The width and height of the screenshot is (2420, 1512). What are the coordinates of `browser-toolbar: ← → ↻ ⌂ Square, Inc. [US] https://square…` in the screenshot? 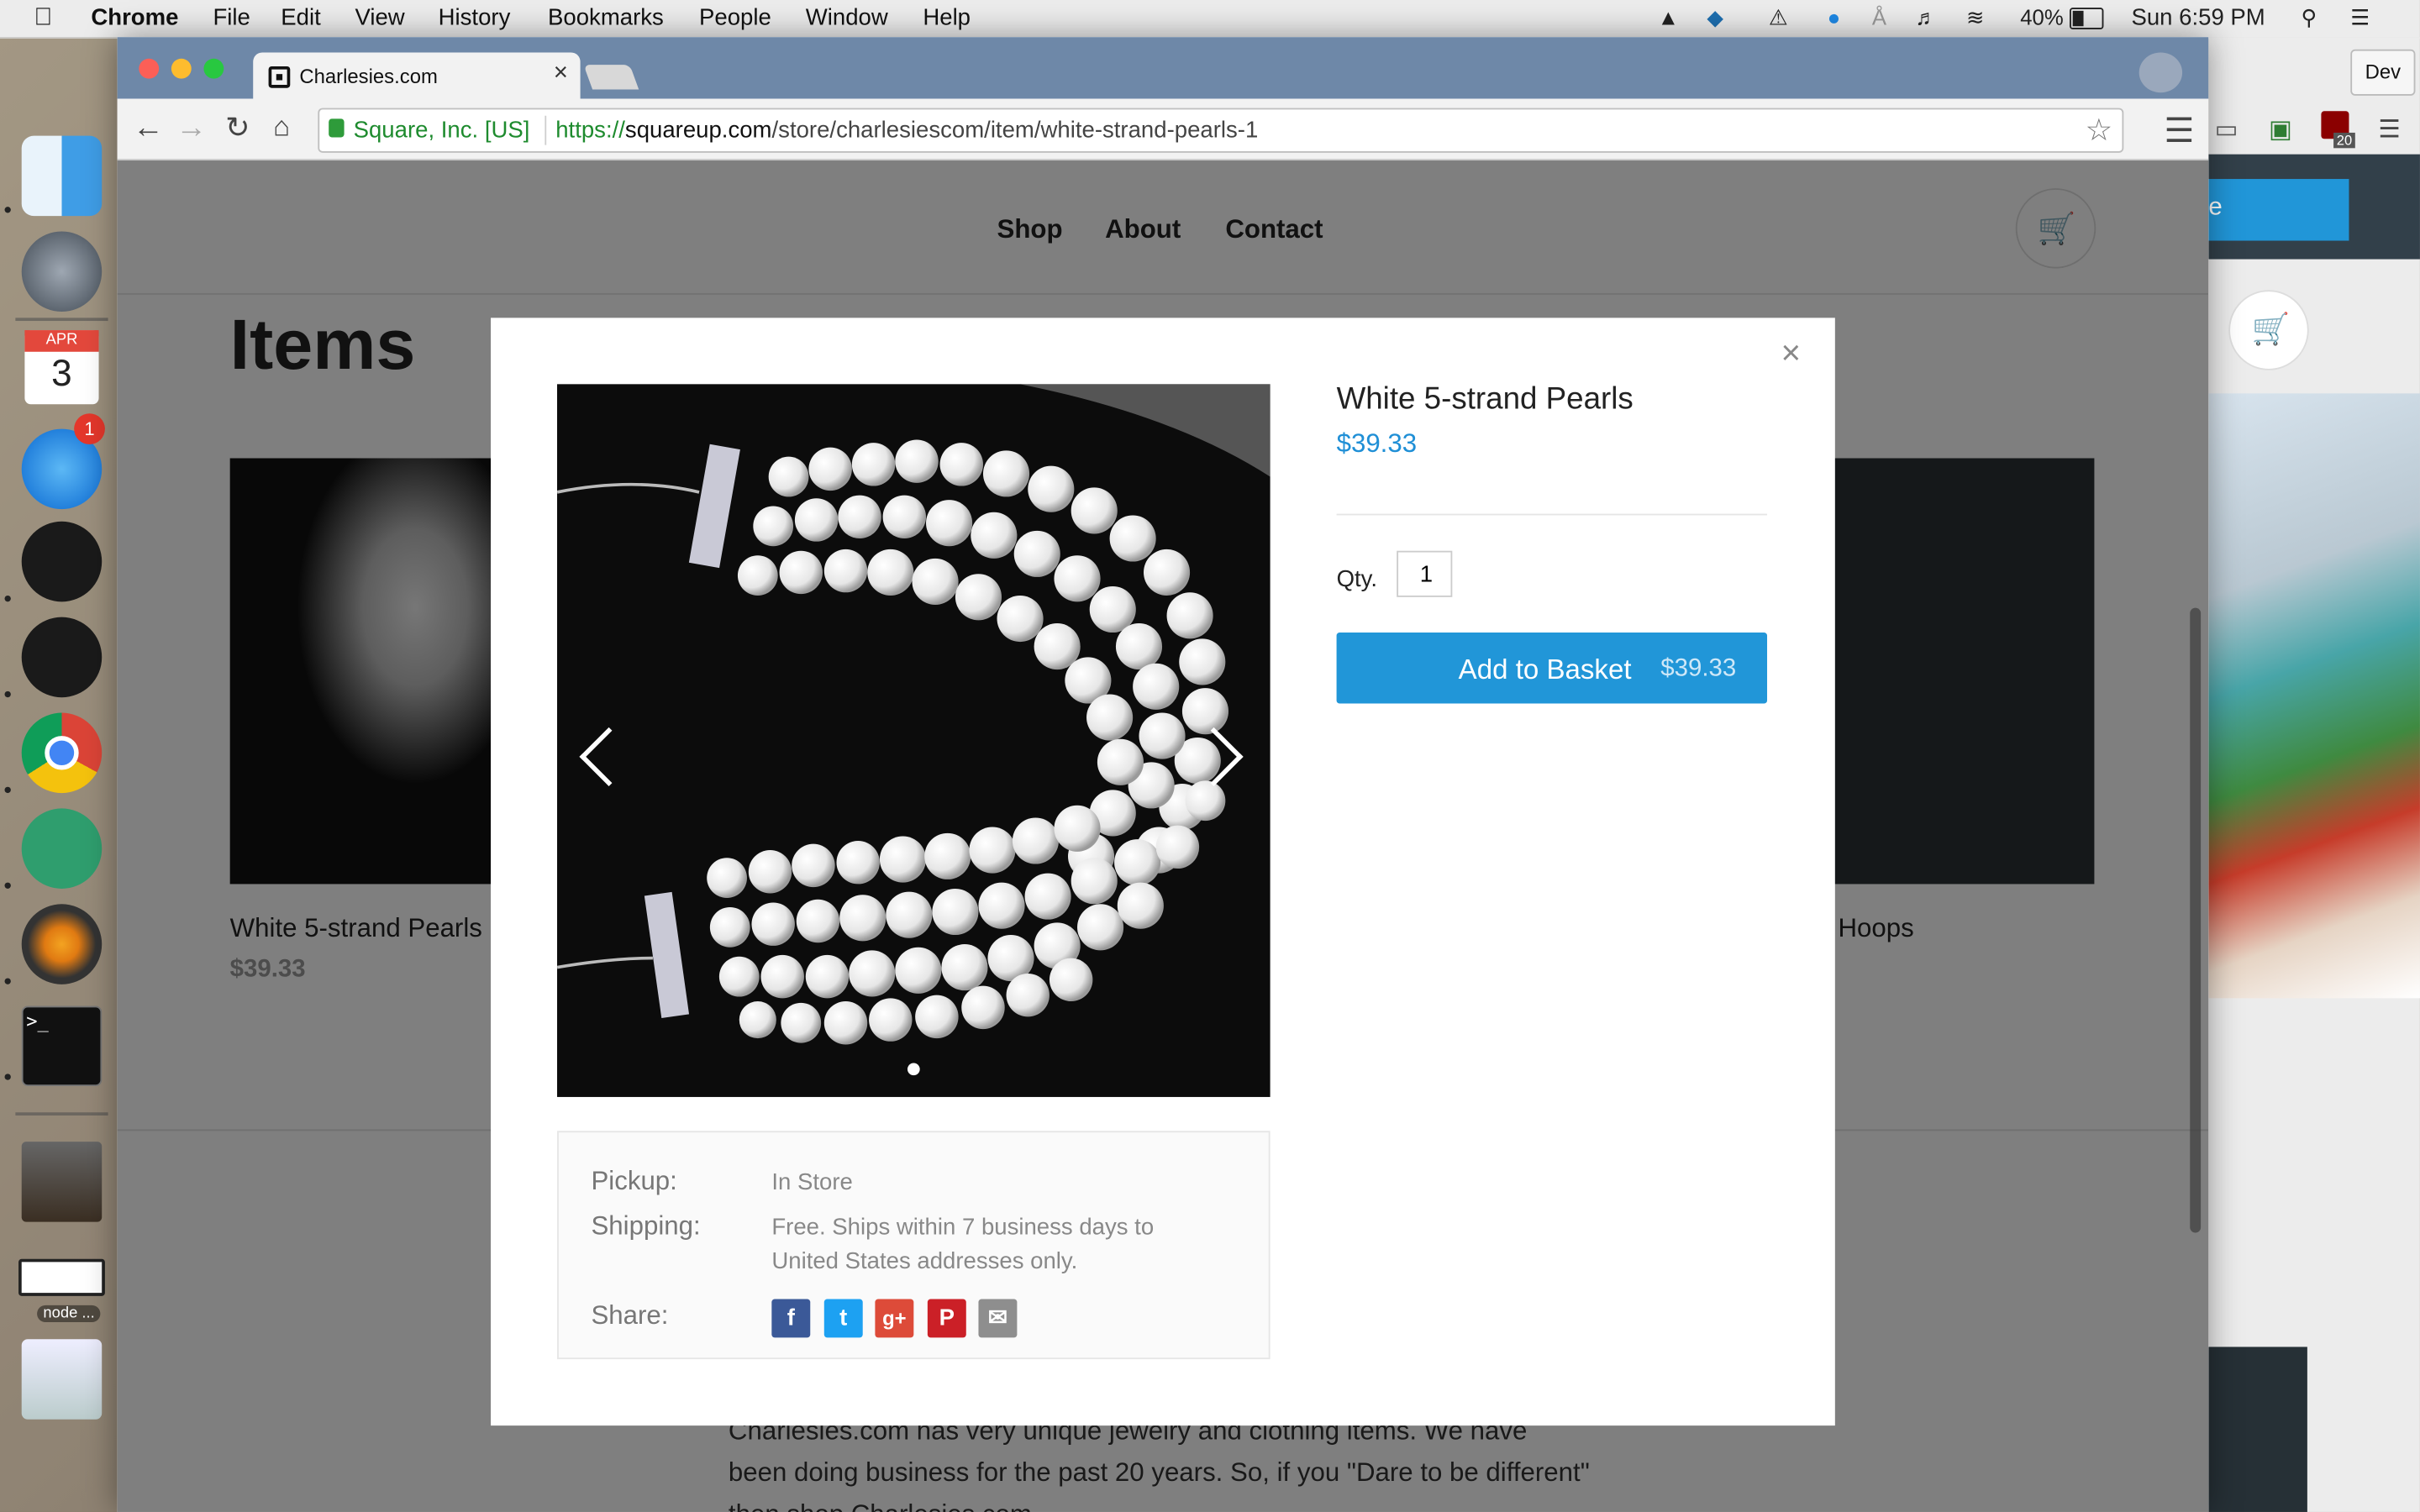 It's located at (1163, 129).